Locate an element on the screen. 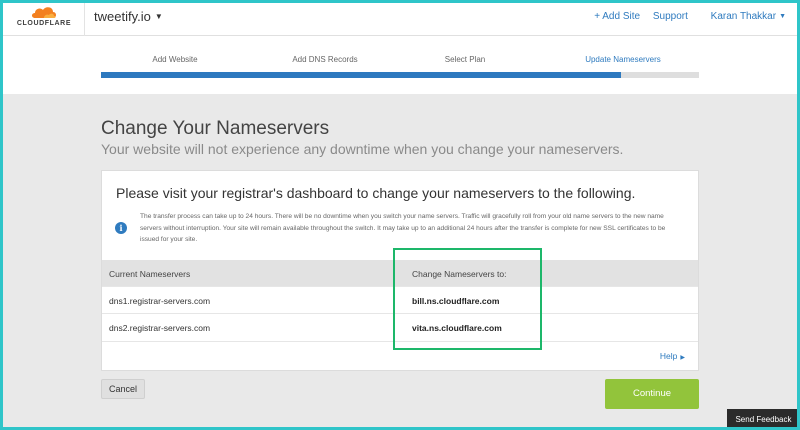  step-update-nameservers: Update Nameservers is located at coordinates (623, 59).